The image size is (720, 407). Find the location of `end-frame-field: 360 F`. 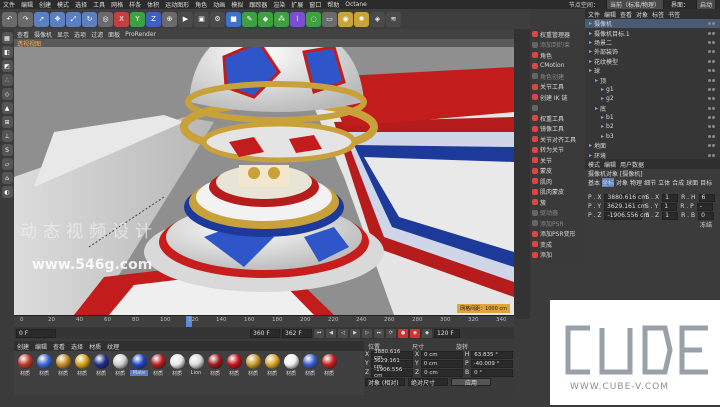

end-frame-field: 360 F is located at coordinates (265, 333).